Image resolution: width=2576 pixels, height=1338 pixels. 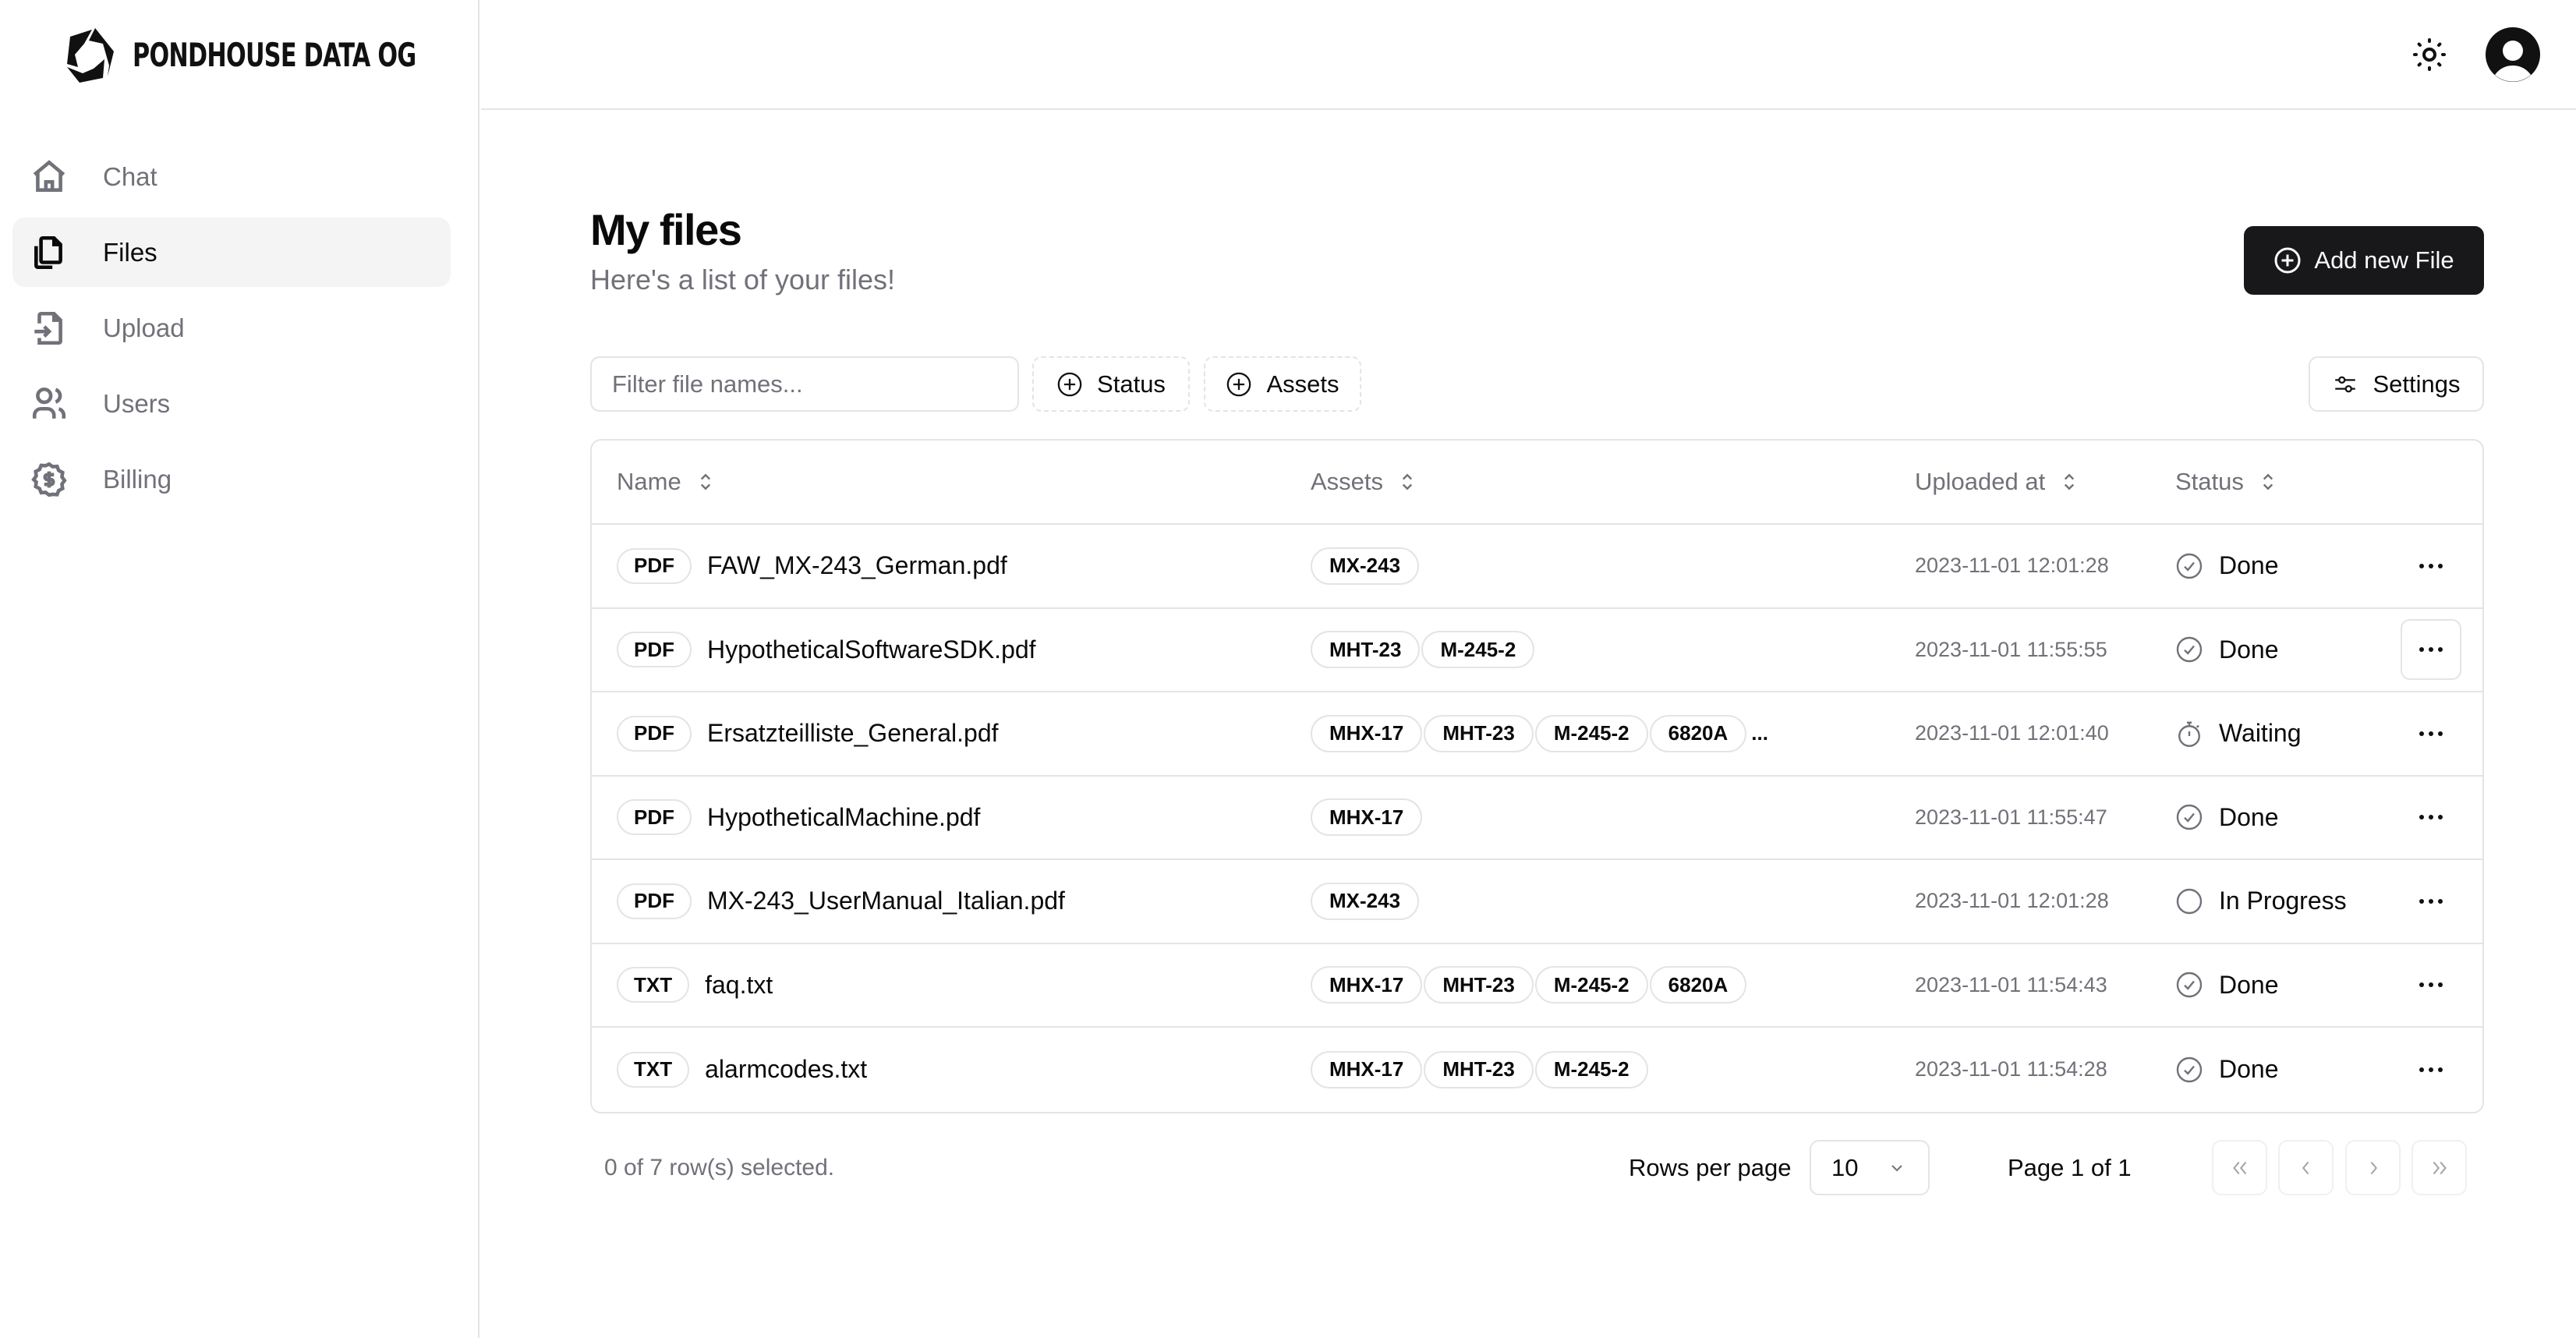 What do you see at coordinates (1239, 384) in the screenshot?
I see `plus-circle-icon` at bounding box center [1239, 384].